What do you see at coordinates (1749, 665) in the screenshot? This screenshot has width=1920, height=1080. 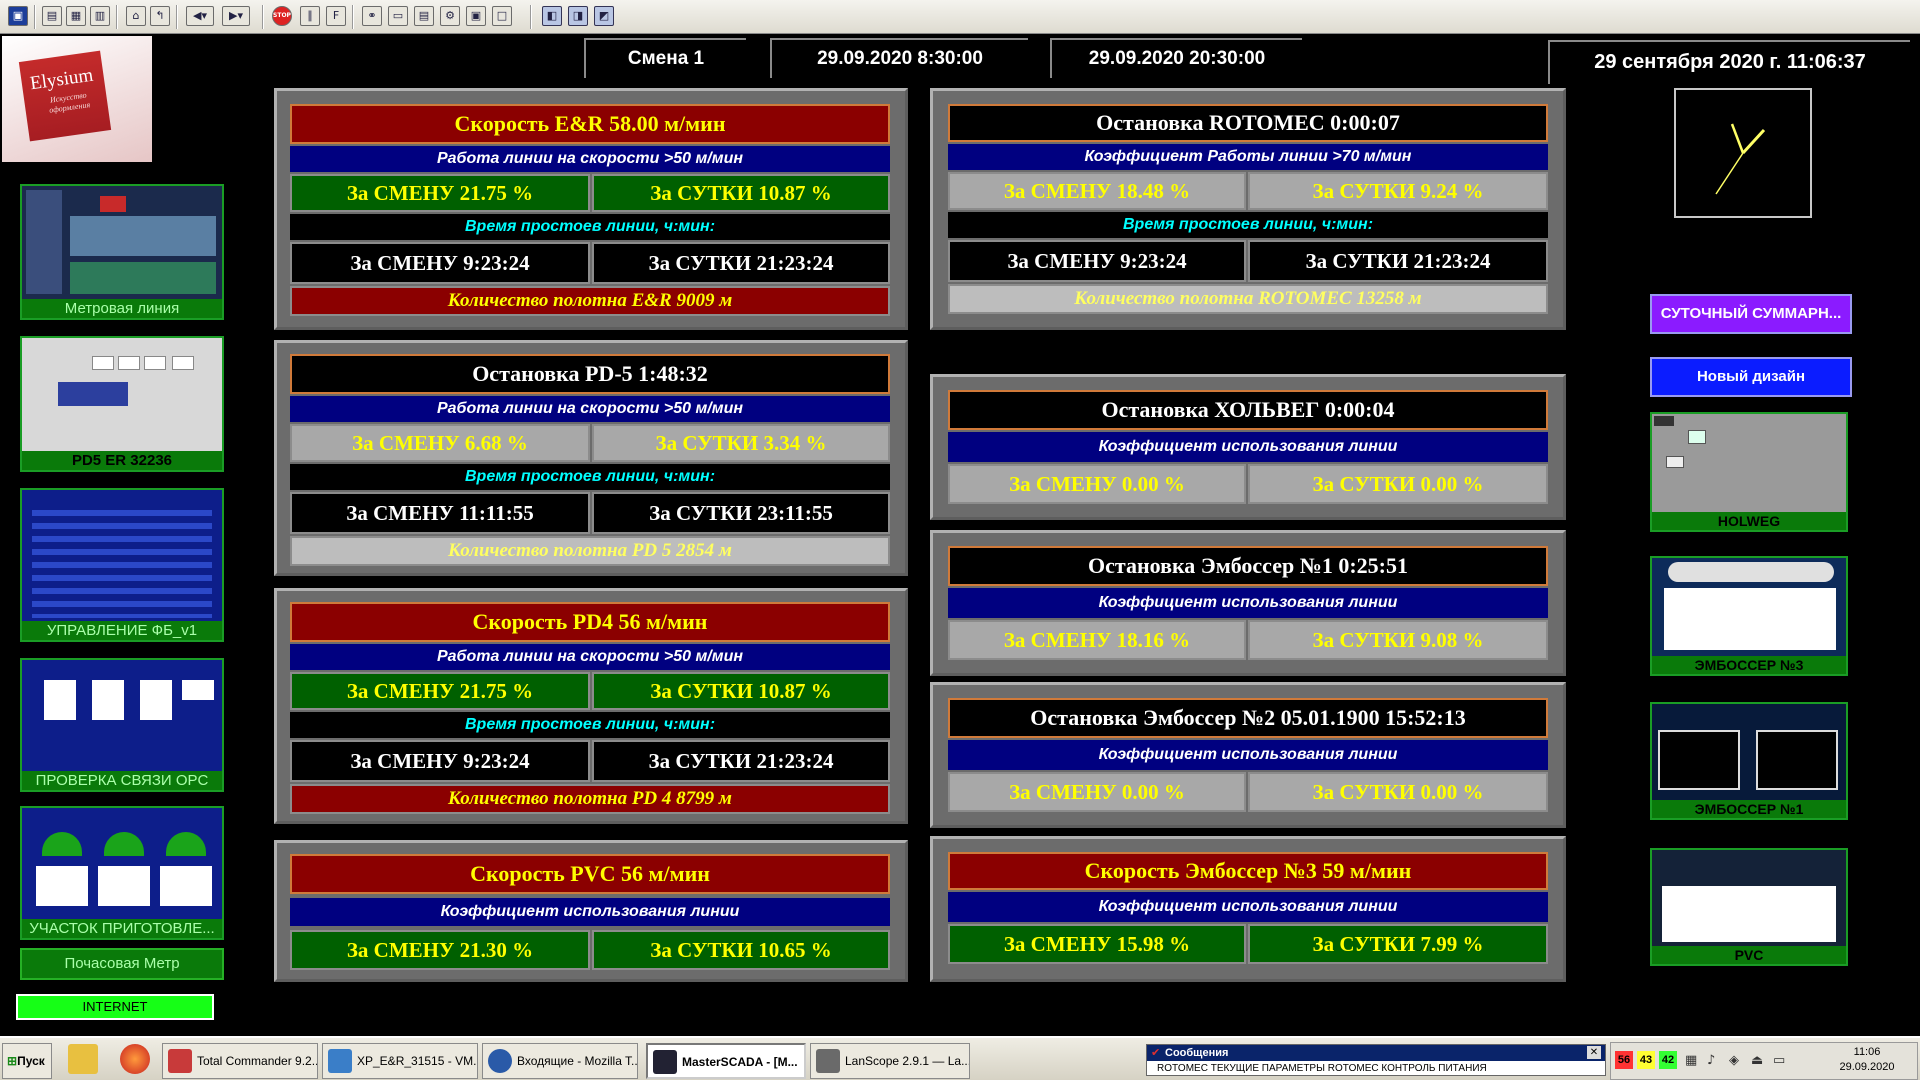 I see `nav-thumb-label: ЭМБОССЕР №3` at bounding box center [1749, 665].